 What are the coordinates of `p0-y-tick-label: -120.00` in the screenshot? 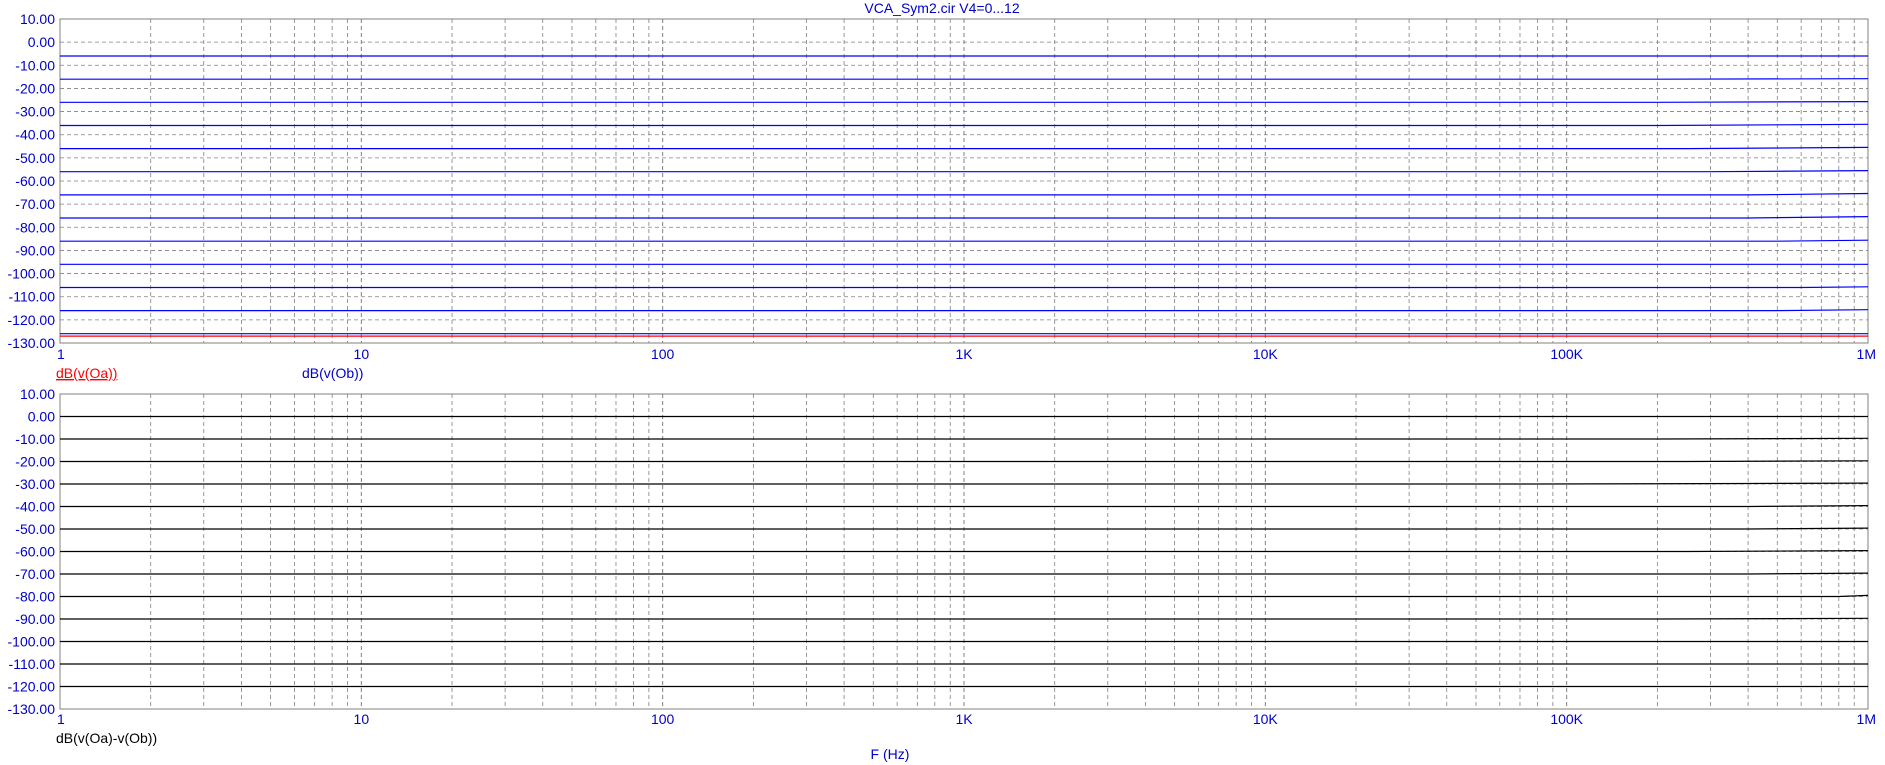 It's located at (32, 320).